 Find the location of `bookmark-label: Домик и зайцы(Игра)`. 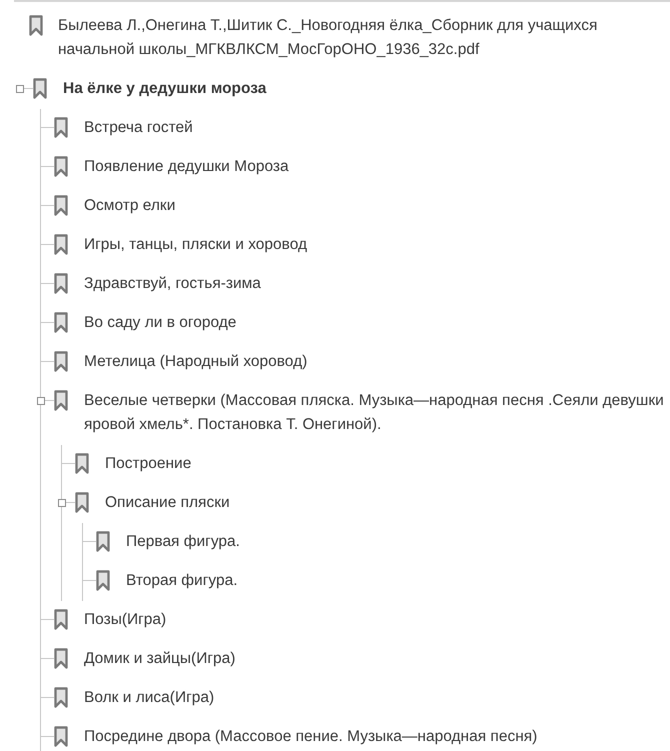

bookmark-label: Домик и зайцы(Игра) is located at coordinates (160, 659).